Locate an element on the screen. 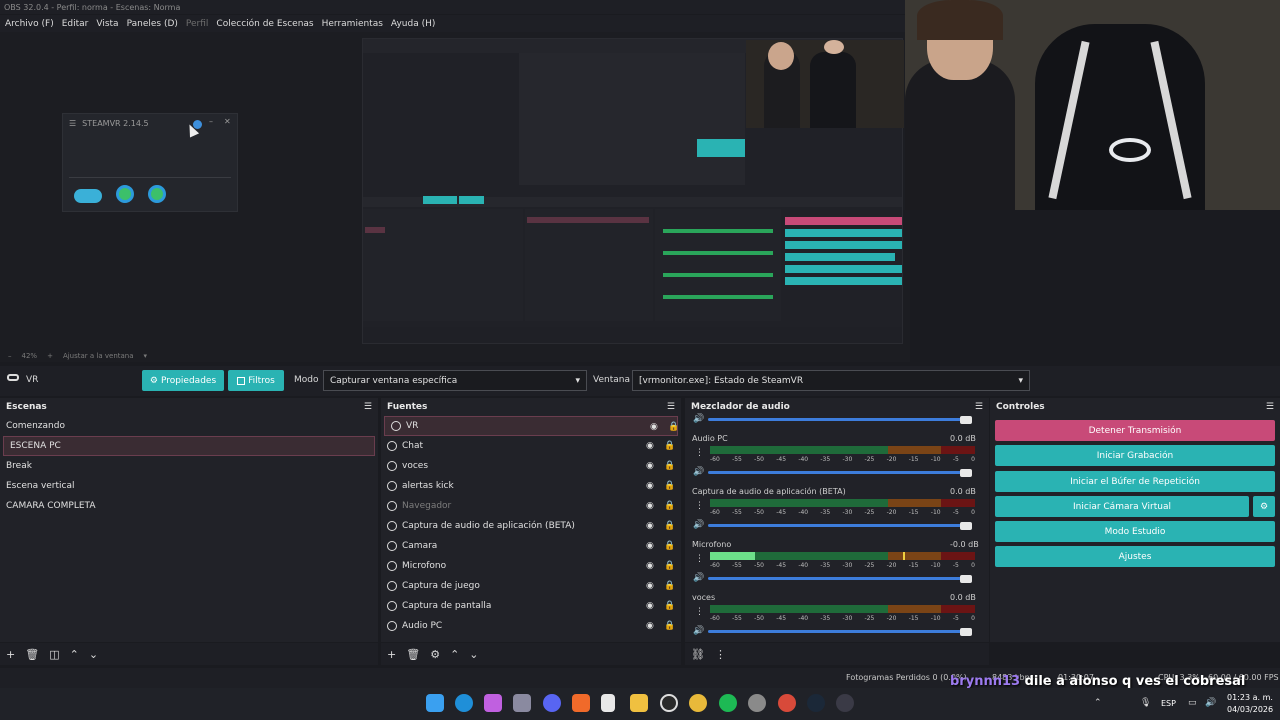 This screenshot has width=1280, height=720. microphone-icon: 🎙 is located at coordinates (1145, 703).